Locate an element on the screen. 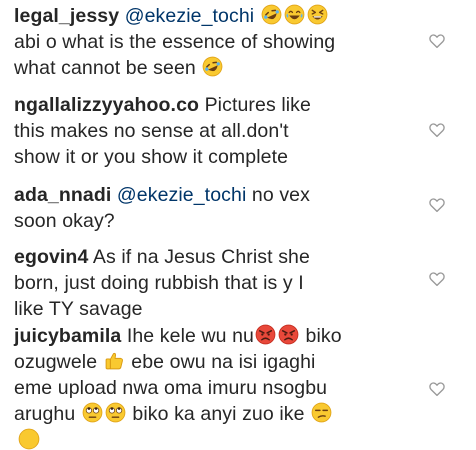 This screenshot has height=450, width=476. comment-username: ngallalizzyyahoo.co is located at coordinates (106, 105).